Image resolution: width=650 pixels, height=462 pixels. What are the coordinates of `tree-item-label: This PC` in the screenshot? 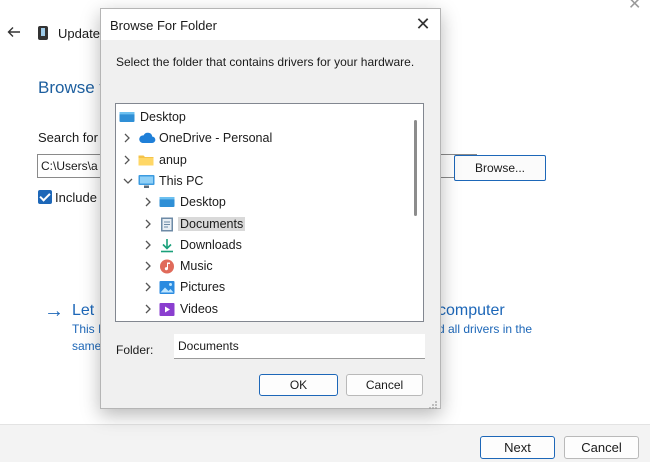 It's located at (181, 180).